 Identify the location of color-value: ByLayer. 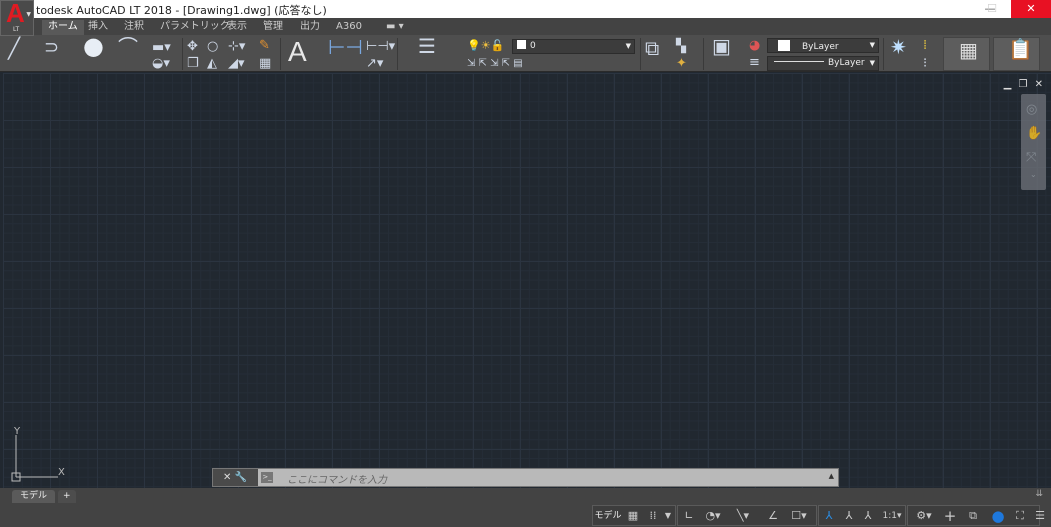
(820, 47).